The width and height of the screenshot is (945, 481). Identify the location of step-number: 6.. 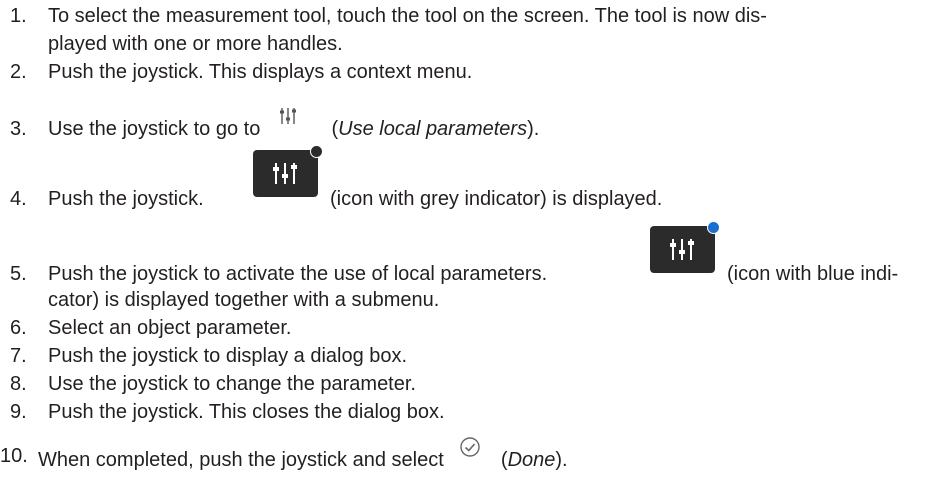
(18, 328).